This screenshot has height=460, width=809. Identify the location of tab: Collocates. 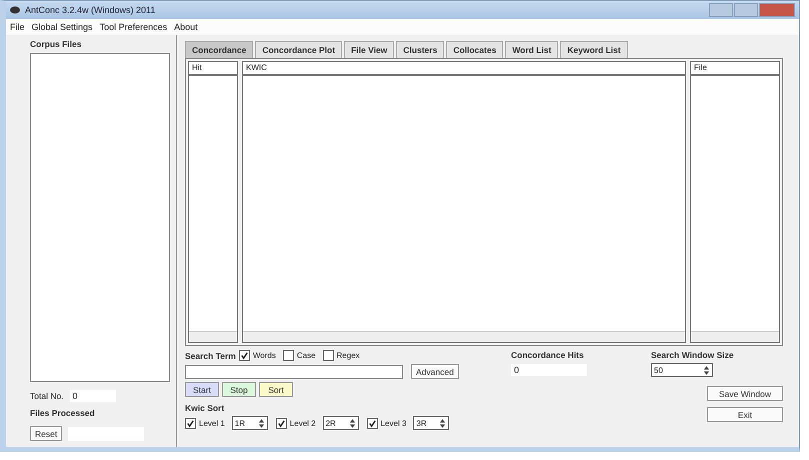
(475, 49).